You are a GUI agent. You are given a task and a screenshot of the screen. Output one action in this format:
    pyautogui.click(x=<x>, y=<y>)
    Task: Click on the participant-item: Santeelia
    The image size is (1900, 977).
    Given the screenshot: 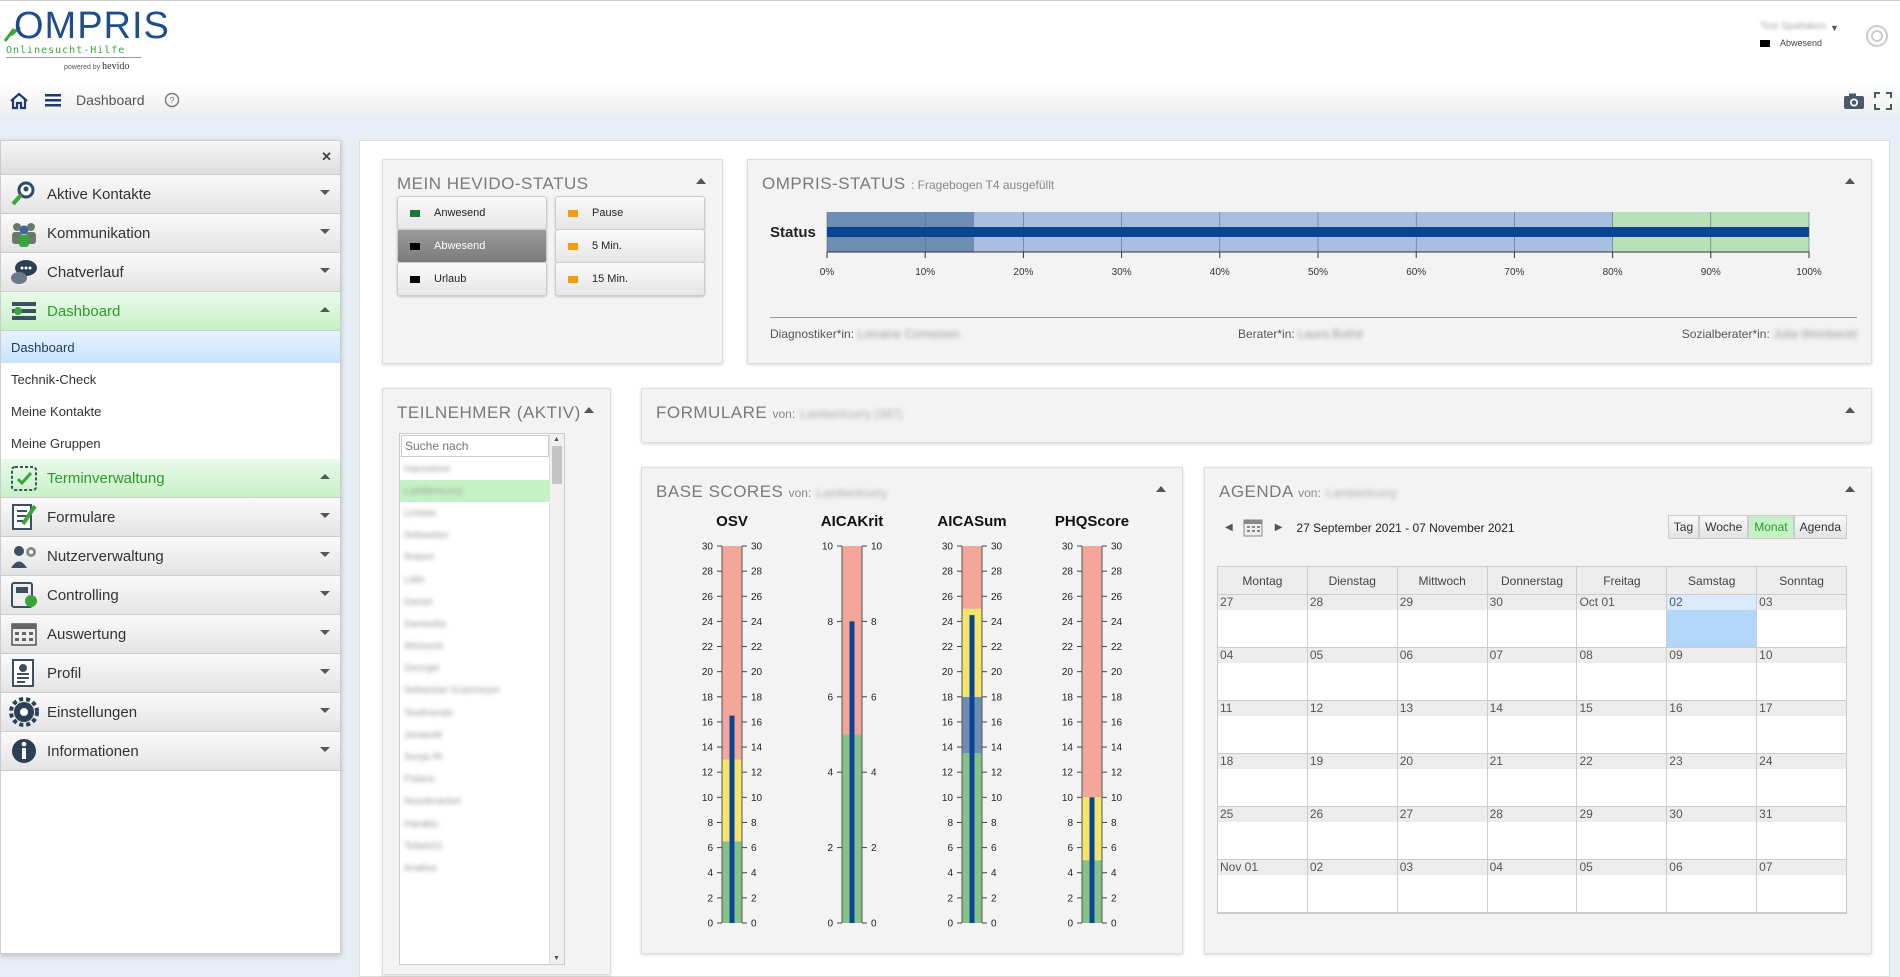 What is the action you would take?
    pyautogui.click(x=475, y=624)
    